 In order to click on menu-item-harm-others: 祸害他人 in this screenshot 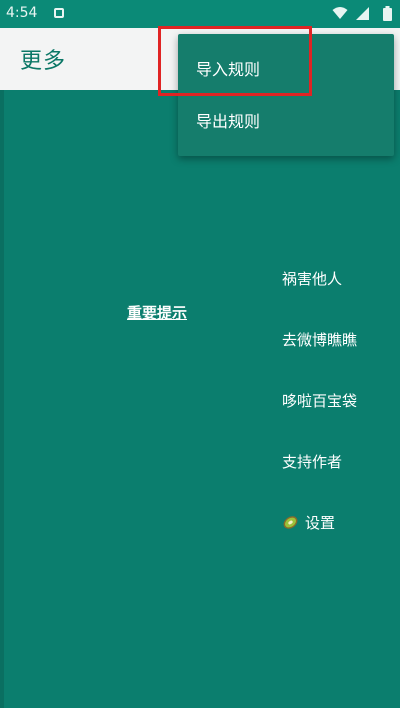, I will do `click(312, 278)`.